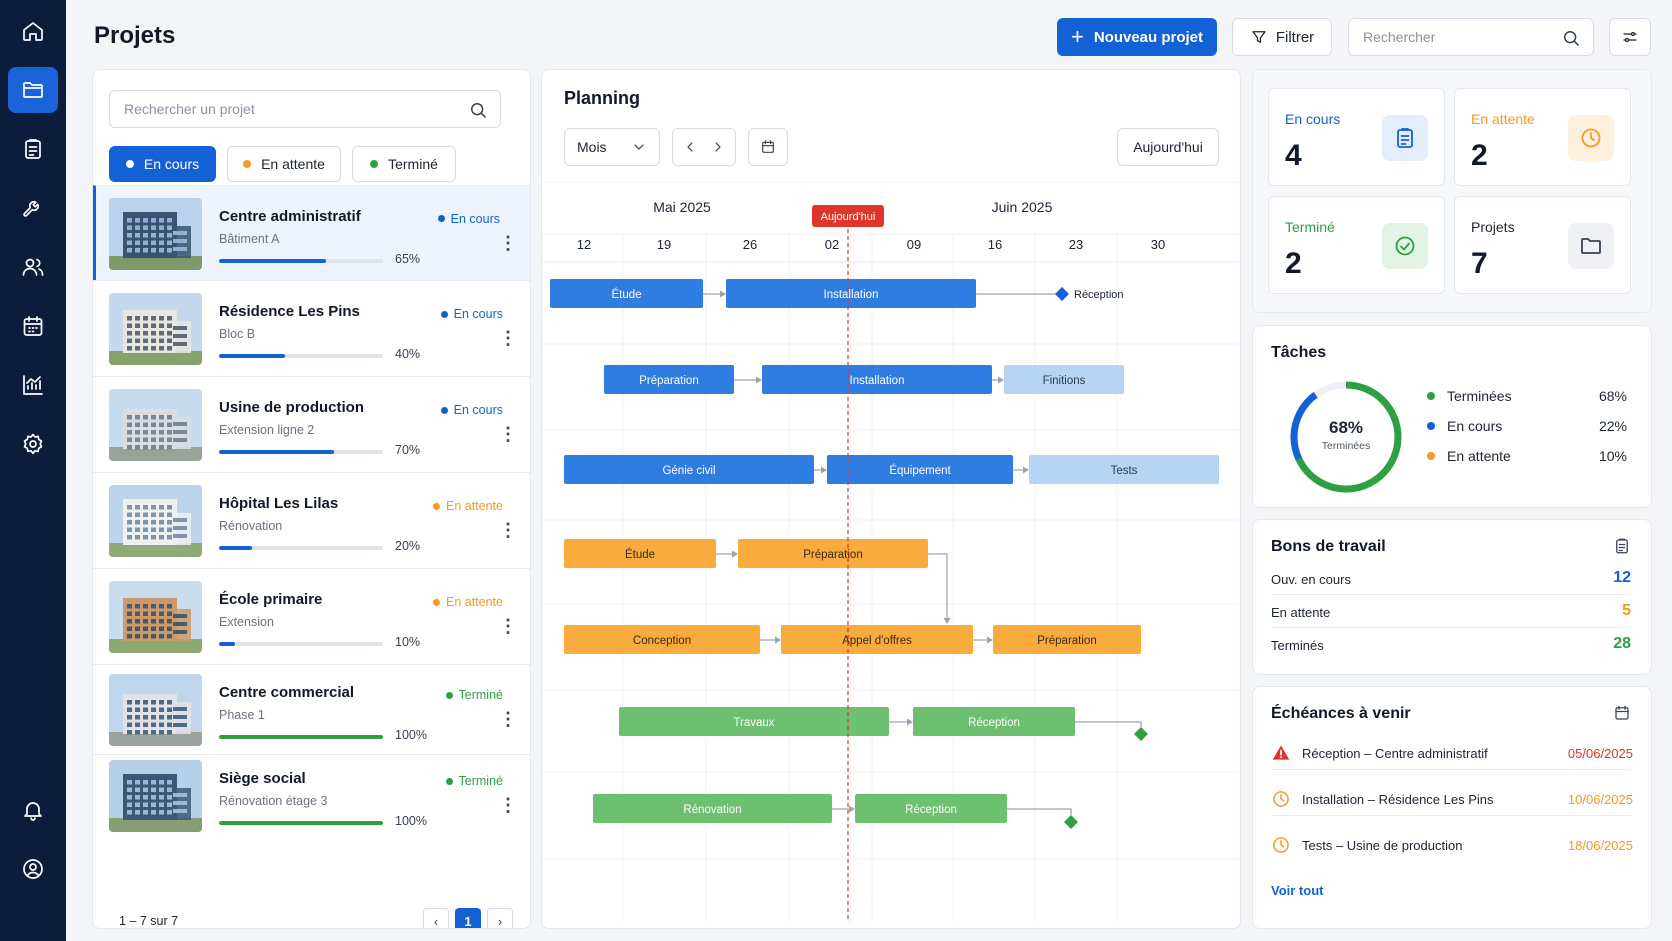  I want to click on sliders-icon, so click(1630, 37).